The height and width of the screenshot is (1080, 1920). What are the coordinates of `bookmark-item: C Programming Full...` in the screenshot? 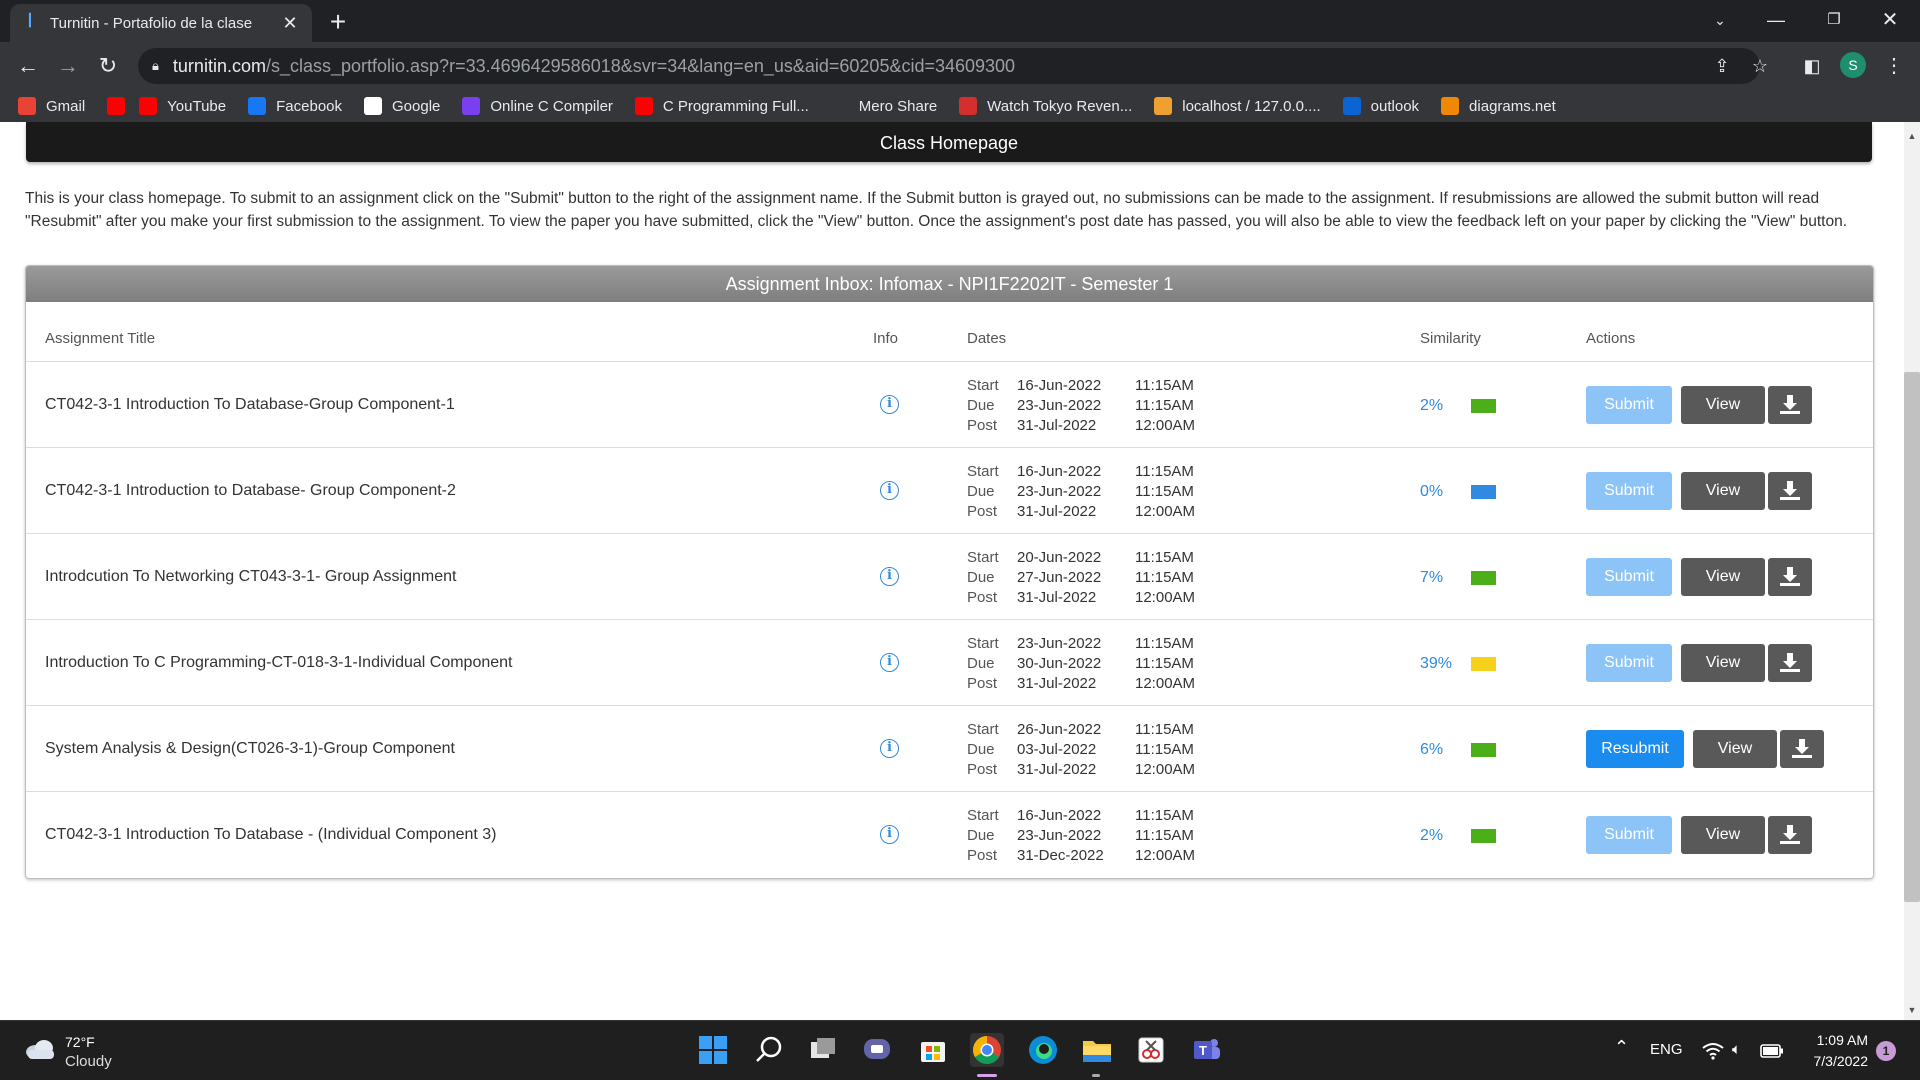 It's located at (721, 106).